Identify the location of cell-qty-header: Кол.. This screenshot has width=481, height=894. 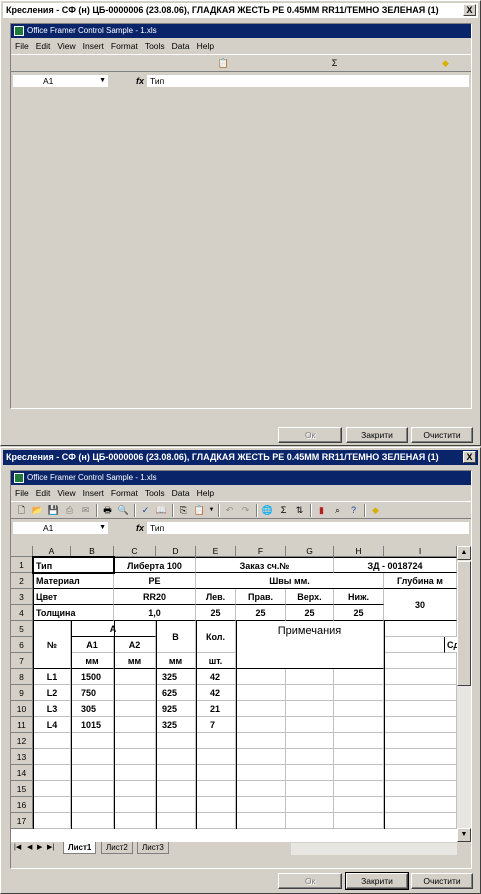
(216, 637).